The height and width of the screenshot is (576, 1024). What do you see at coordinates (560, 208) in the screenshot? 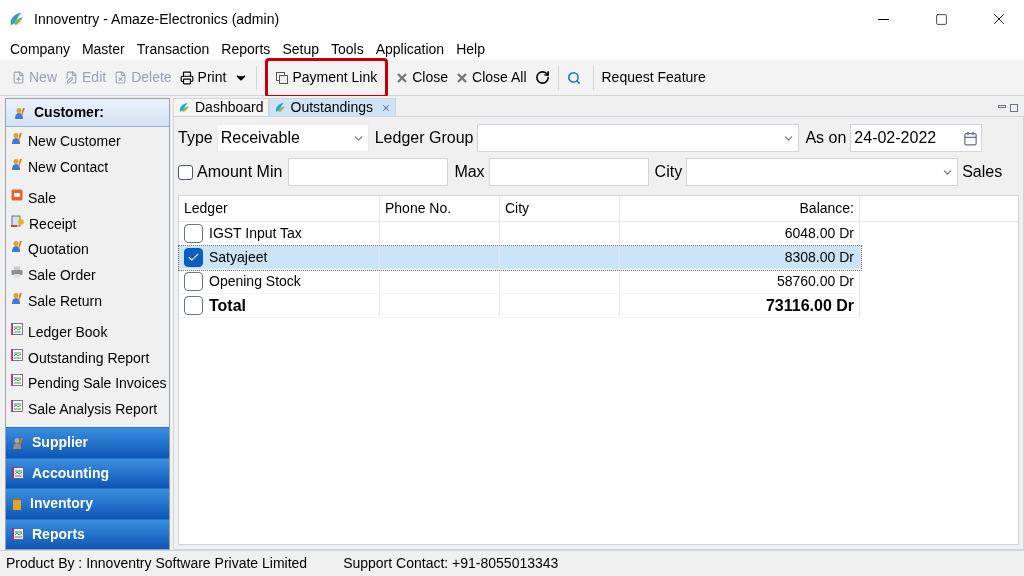
I see `column-header: City` at bounding box center [560, 208].